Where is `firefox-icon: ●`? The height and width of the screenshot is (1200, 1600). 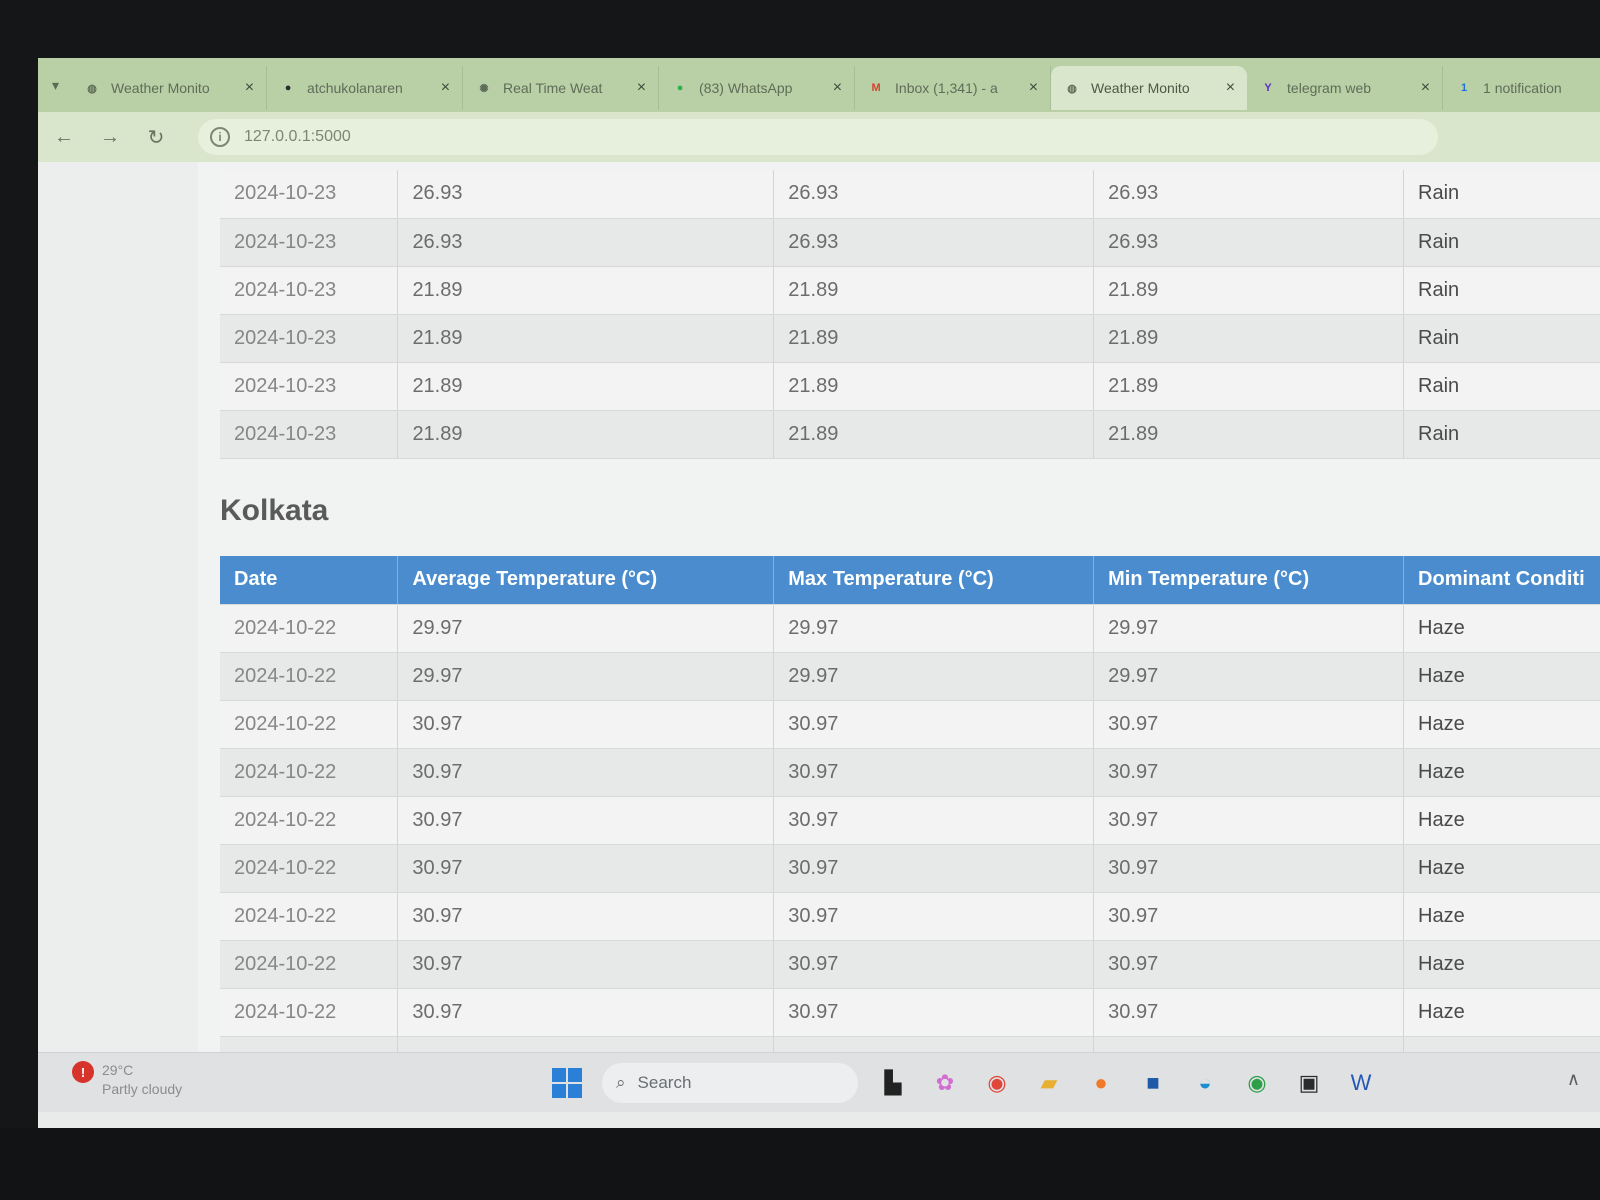
firefox-icon: ● is located at coordinates (1101, 1083).